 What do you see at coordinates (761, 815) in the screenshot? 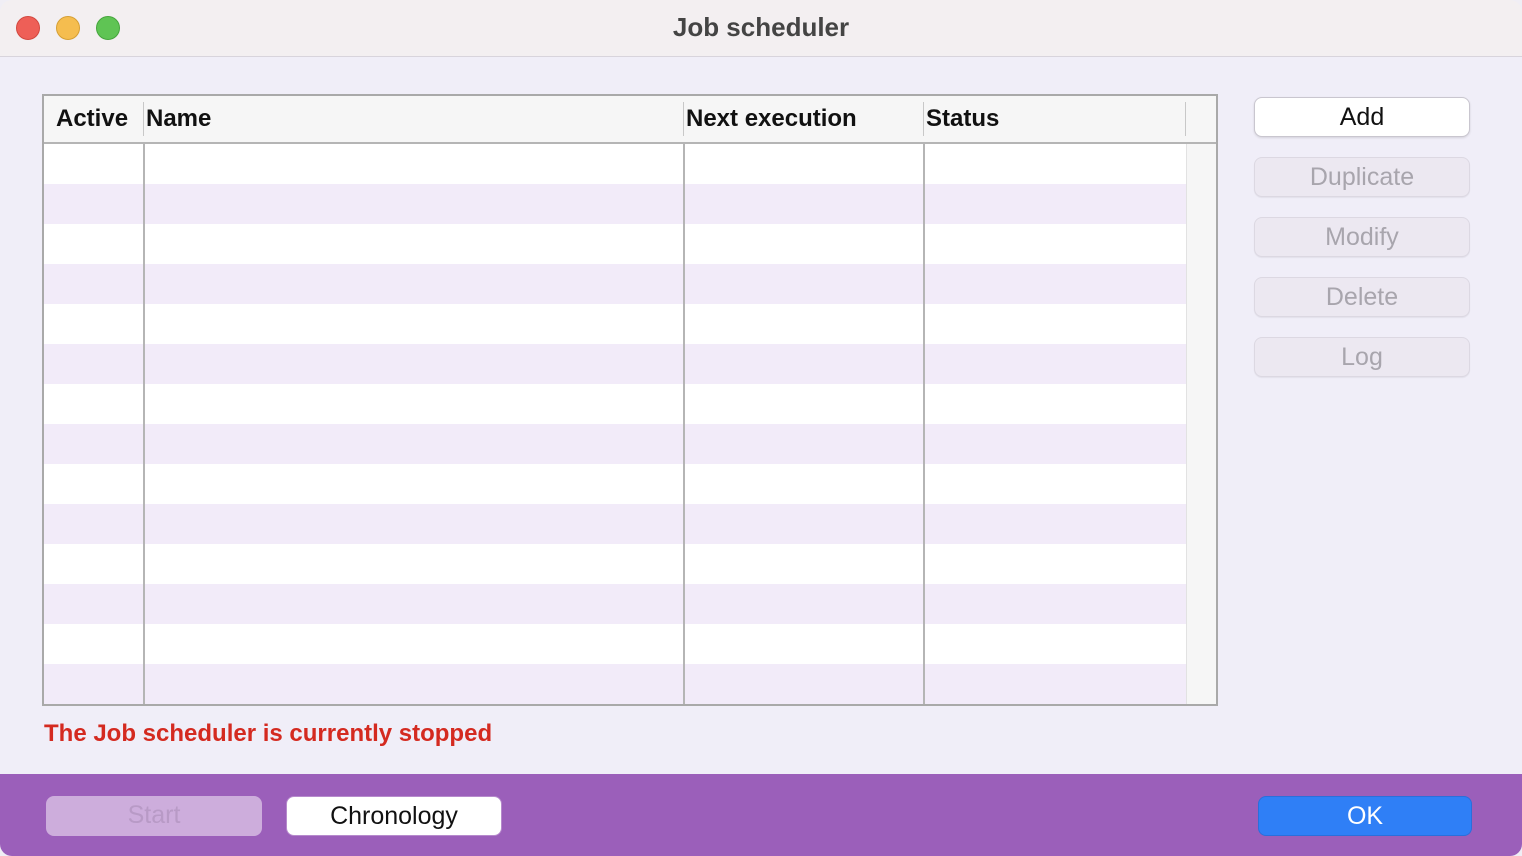
I see `bottom-button-bar: Start Chronology OK` at bounding box center [761, 815].